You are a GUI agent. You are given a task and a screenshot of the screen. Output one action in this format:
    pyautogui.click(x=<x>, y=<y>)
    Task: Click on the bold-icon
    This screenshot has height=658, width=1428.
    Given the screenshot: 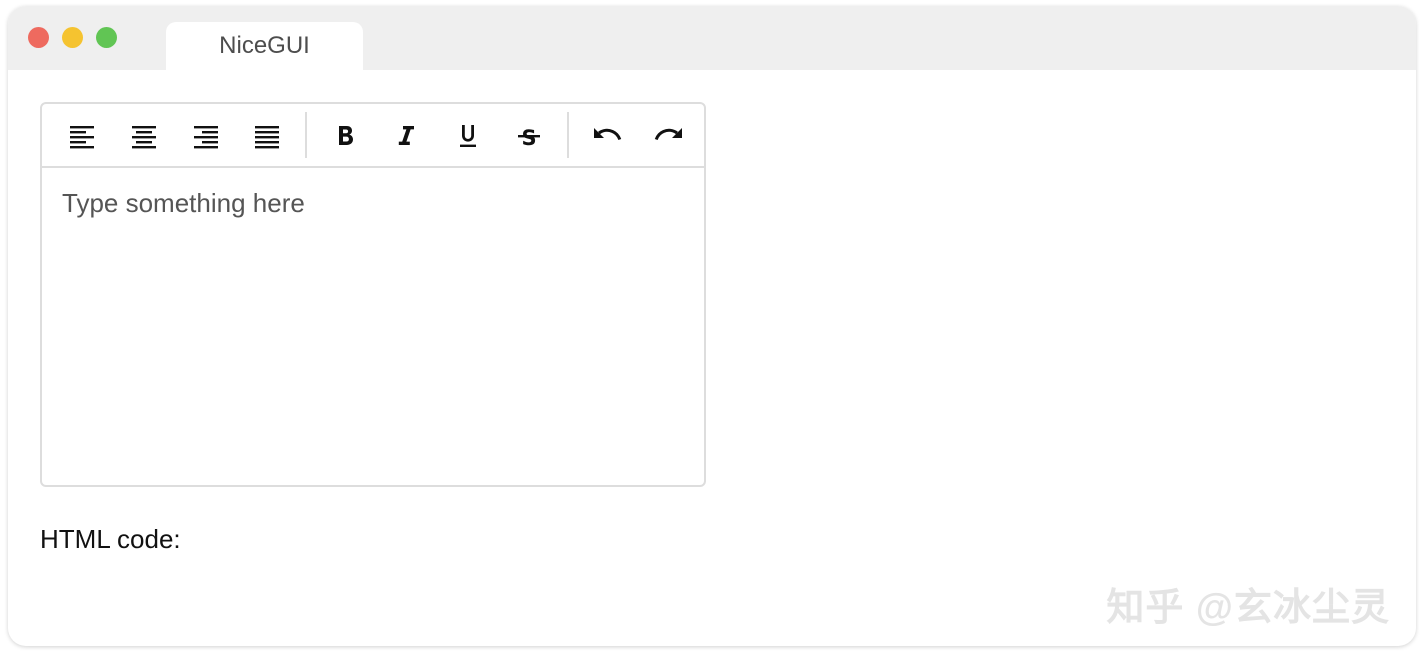 What is the action you would take?
    pyautogui.click(x=346, y=135)
    